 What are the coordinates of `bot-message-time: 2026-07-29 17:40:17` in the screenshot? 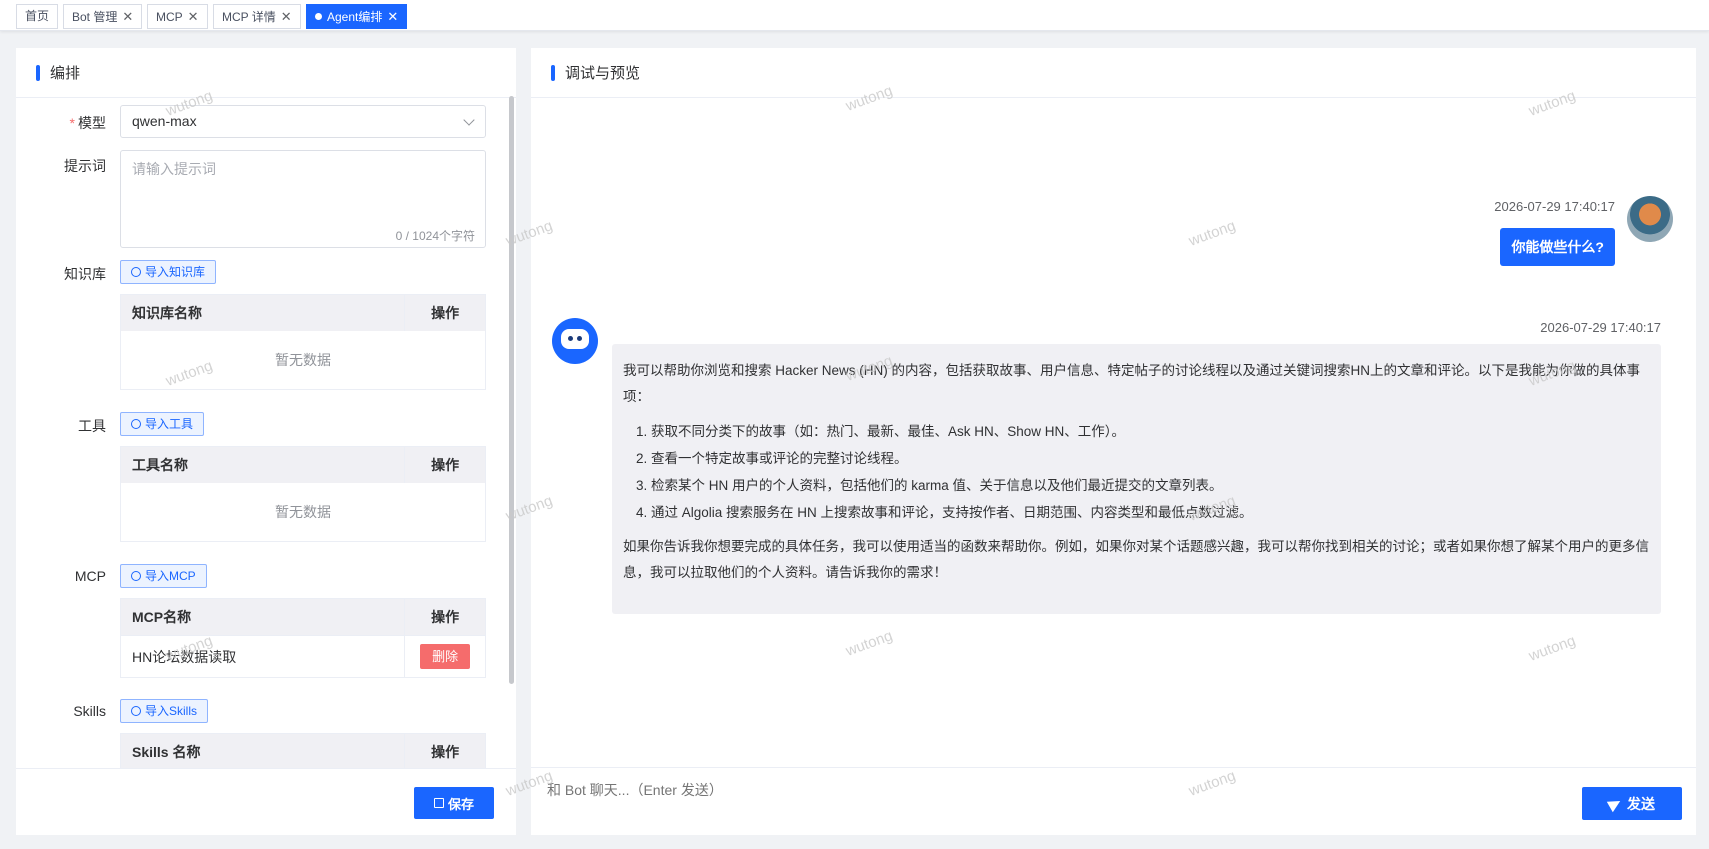 It's located at (1600, 327).